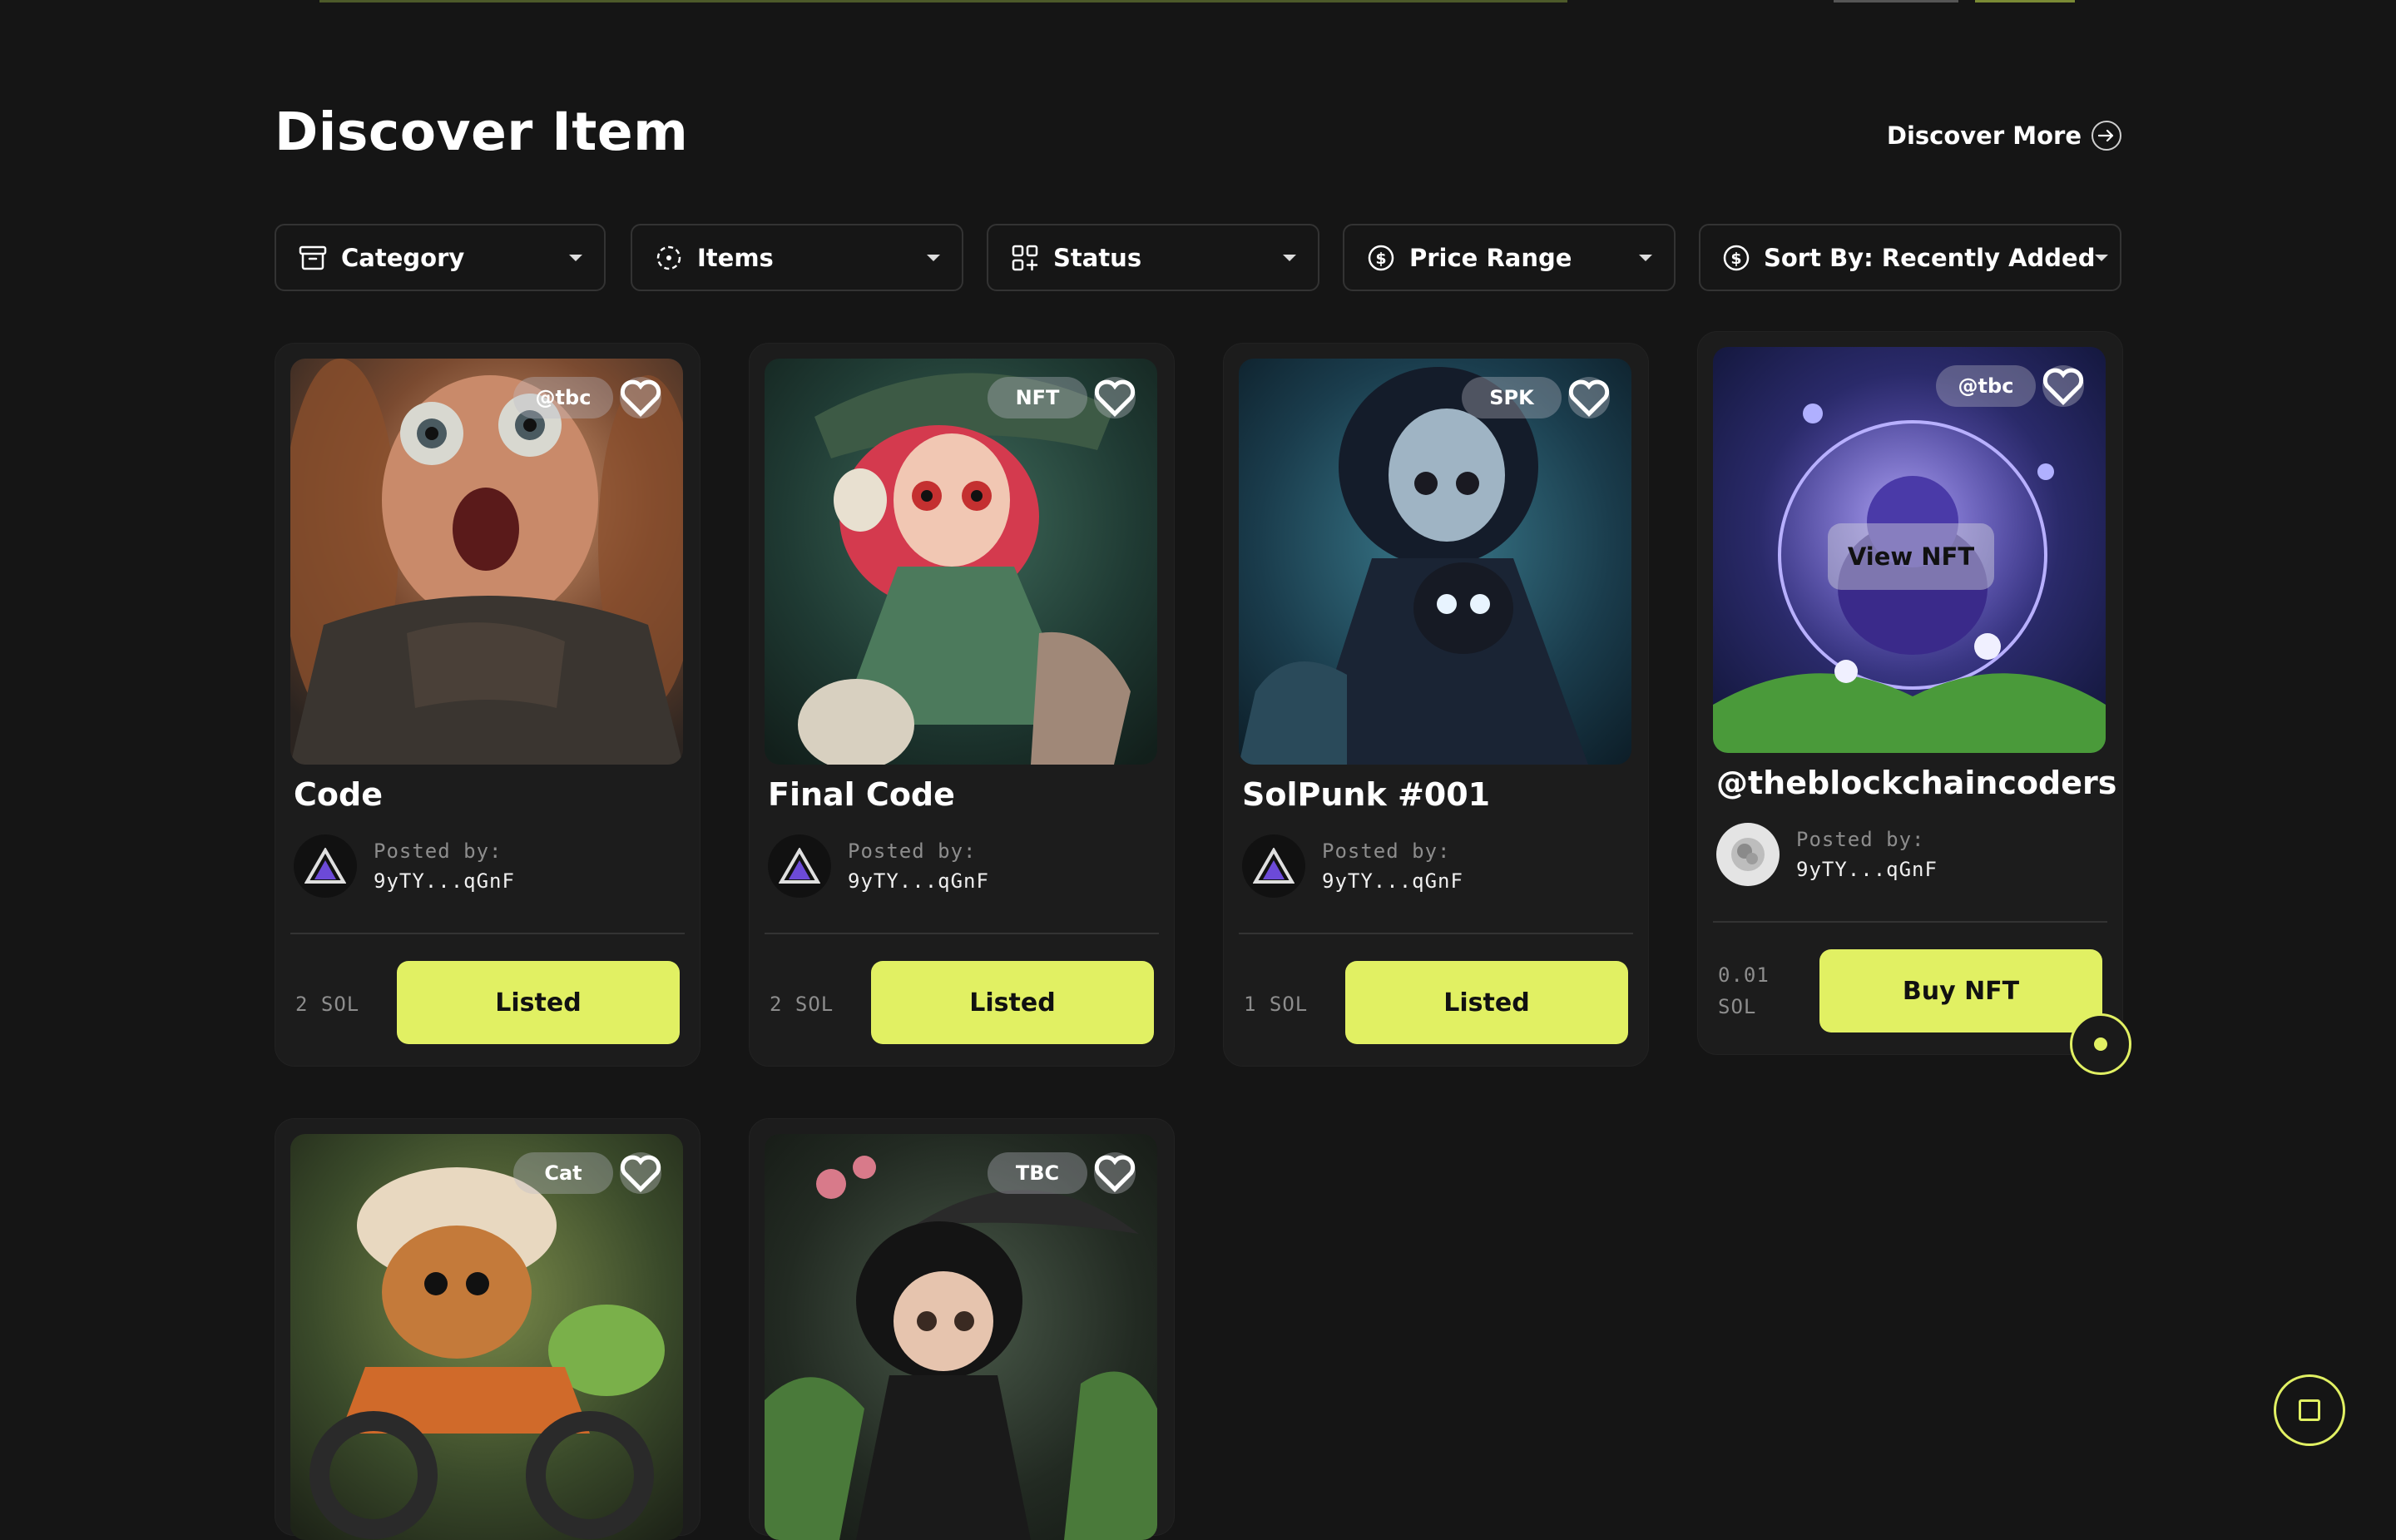 This screenshot has width=2396, height=1540. What do you see at coordinates (797, 257) in the screenshot?
I see `items-filter: Items` at bounding box center [797, 257].